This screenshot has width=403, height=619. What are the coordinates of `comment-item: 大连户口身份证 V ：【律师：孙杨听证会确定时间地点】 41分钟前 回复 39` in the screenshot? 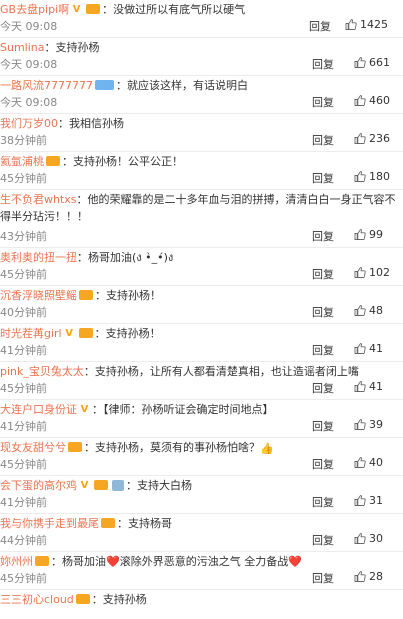 It's located at (201, 419).